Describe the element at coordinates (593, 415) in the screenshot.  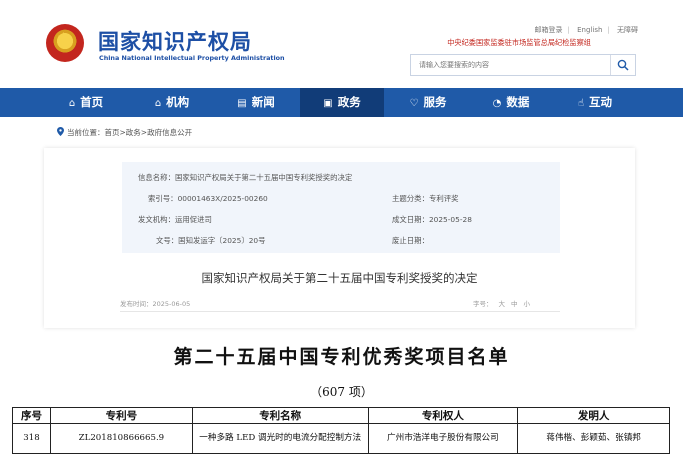
I see `col-header-inventor: 发明人` at that location.